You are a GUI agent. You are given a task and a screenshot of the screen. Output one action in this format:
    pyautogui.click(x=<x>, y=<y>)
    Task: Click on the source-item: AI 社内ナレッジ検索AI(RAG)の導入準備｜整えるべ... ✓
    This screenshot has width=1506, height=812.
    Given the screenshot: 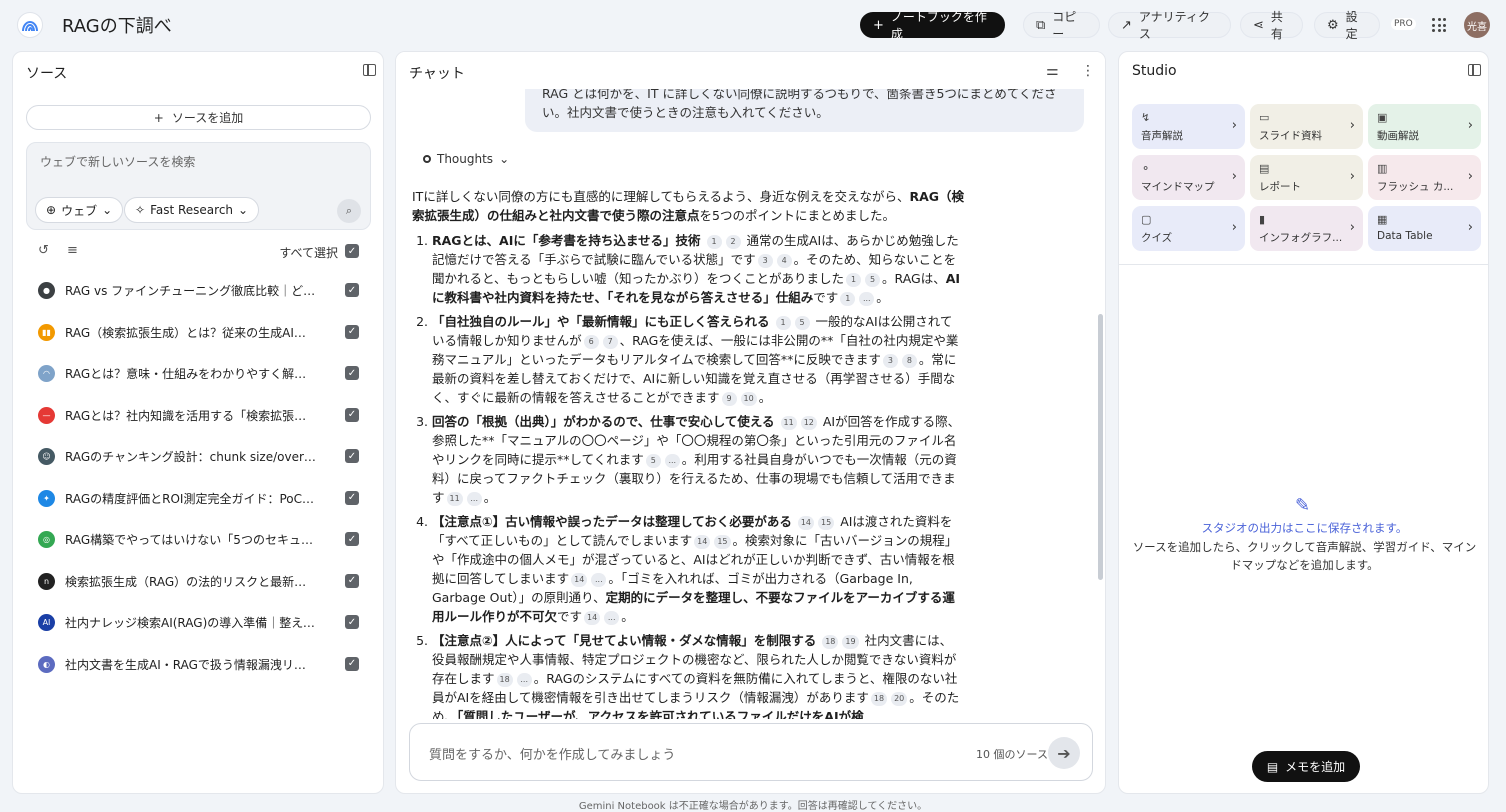 What is the action you would take?
    pyautogui.click(x=198, y=622)
    